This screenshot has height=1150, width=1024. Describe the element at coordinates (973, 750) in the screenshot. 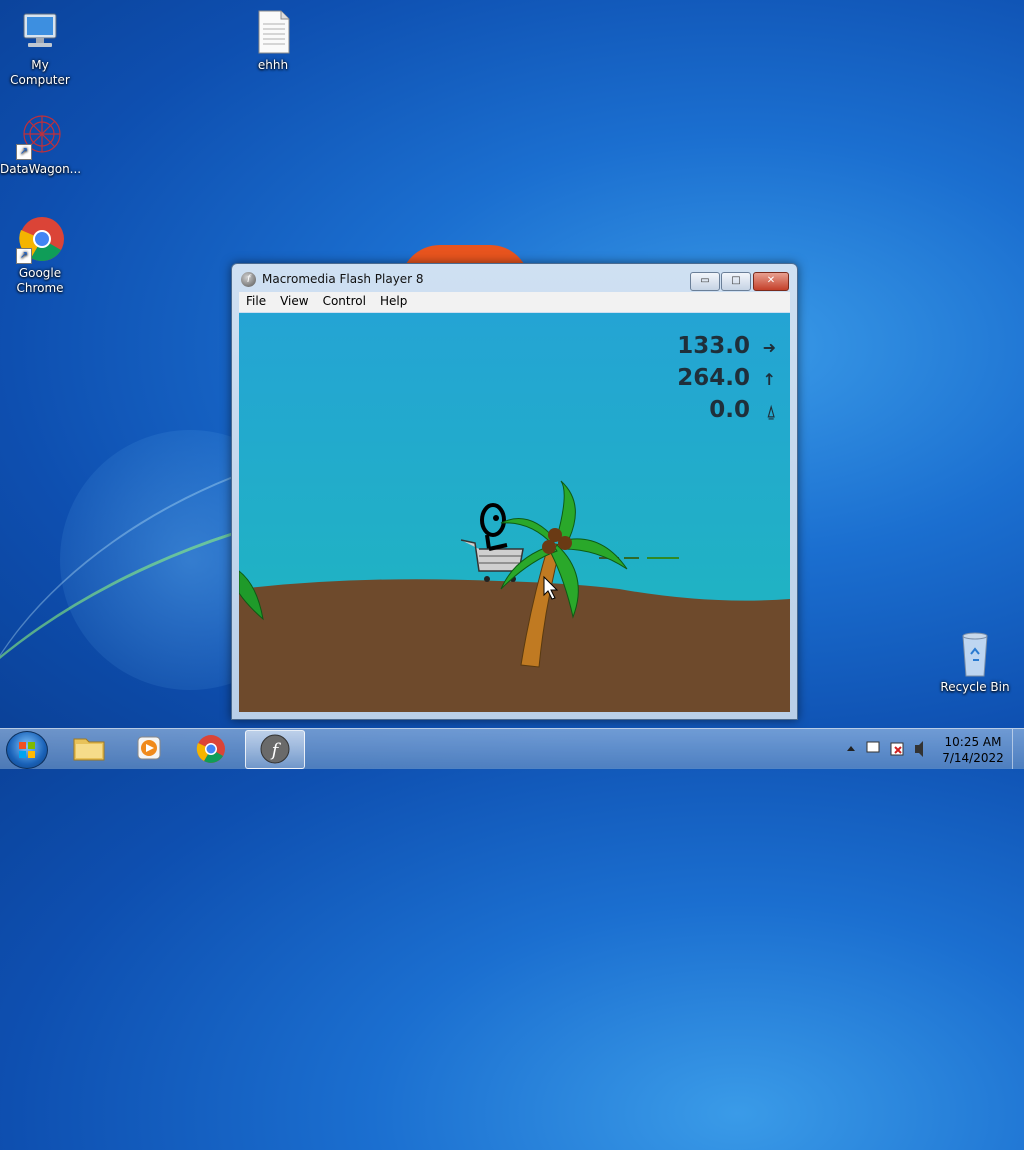

I see `system-clock: 10:25 AM 7/14/2022` at that location.